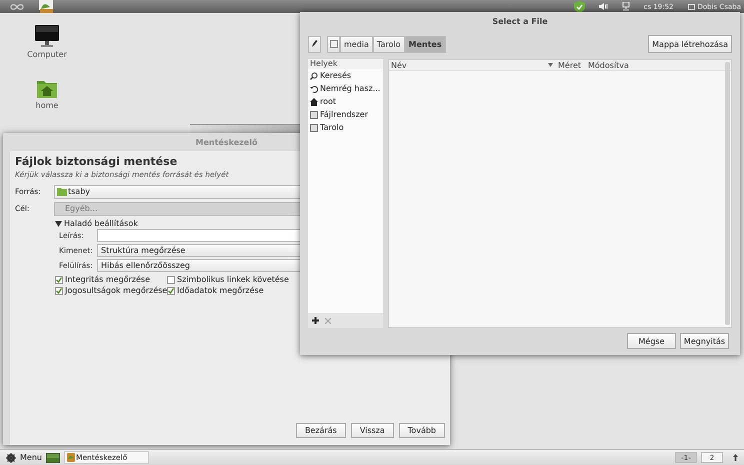 This screenshot has height=465, width=744. Describe the element at coordinates (314, 102) in the screenshot. I see `home-icon` at that location.